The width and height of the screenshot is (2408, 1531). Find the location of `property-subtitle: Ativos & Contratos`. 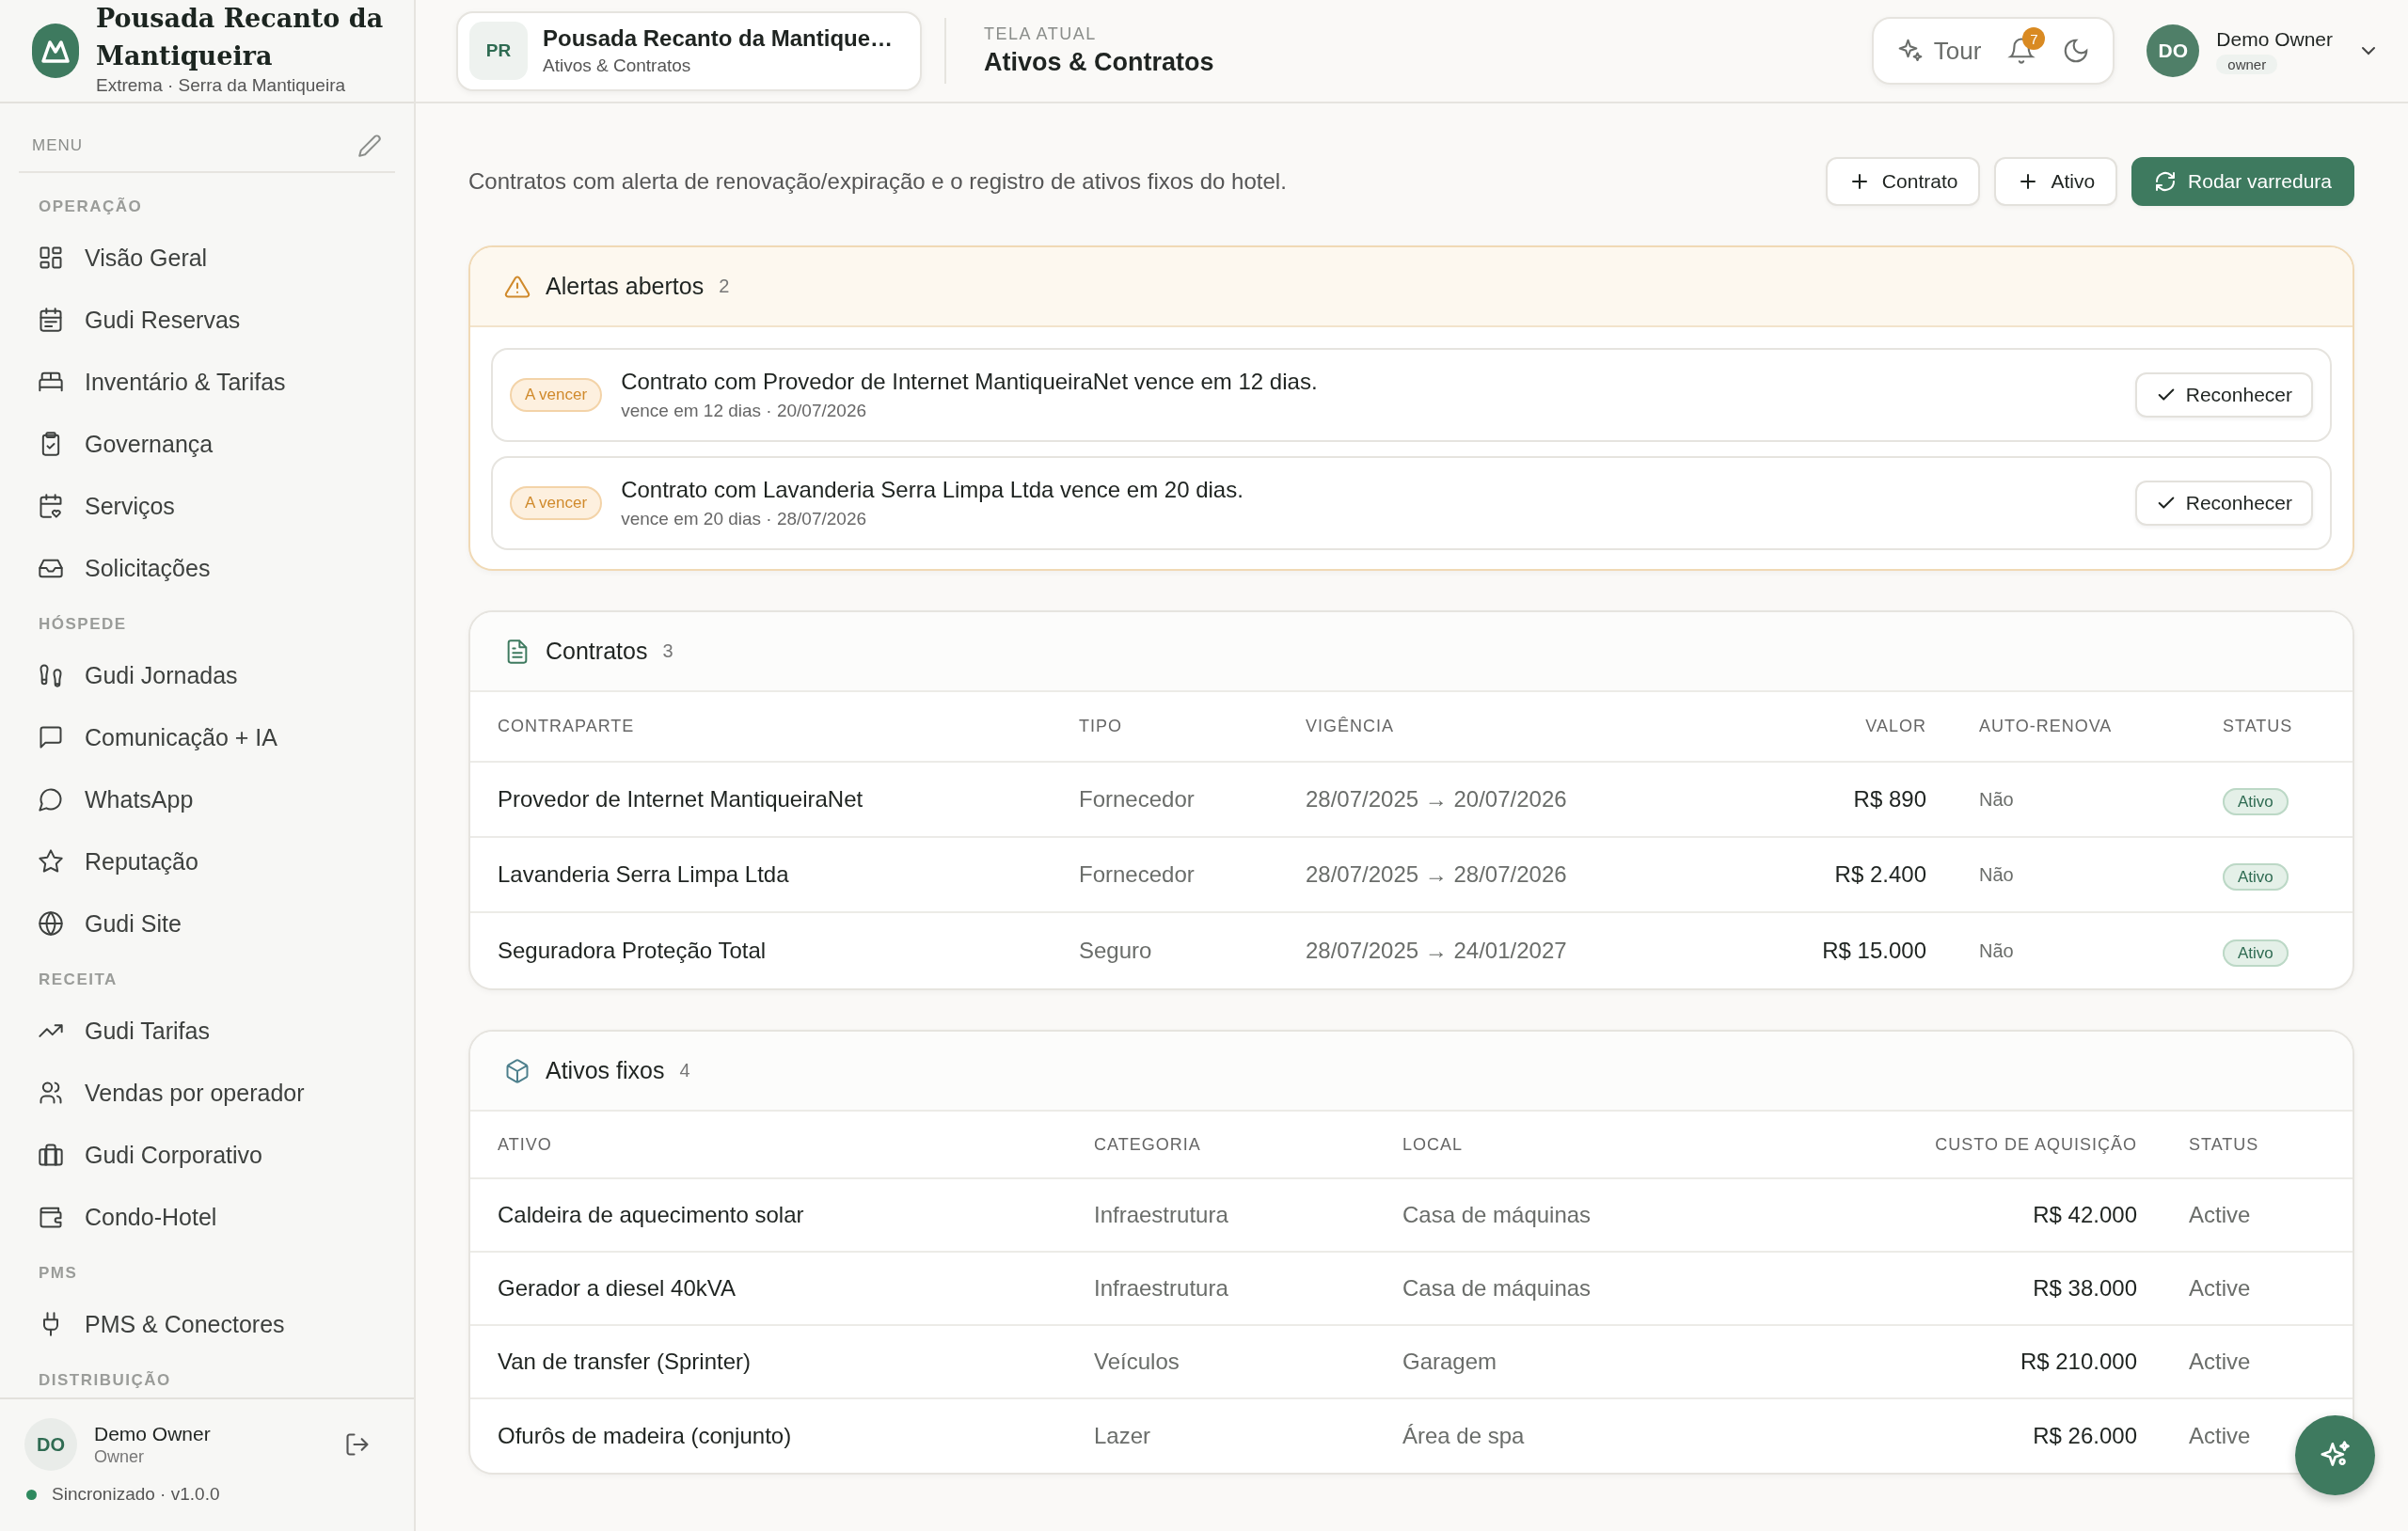

property-subtitle: Ativos & Contratos is located at coordinates (617, 65).